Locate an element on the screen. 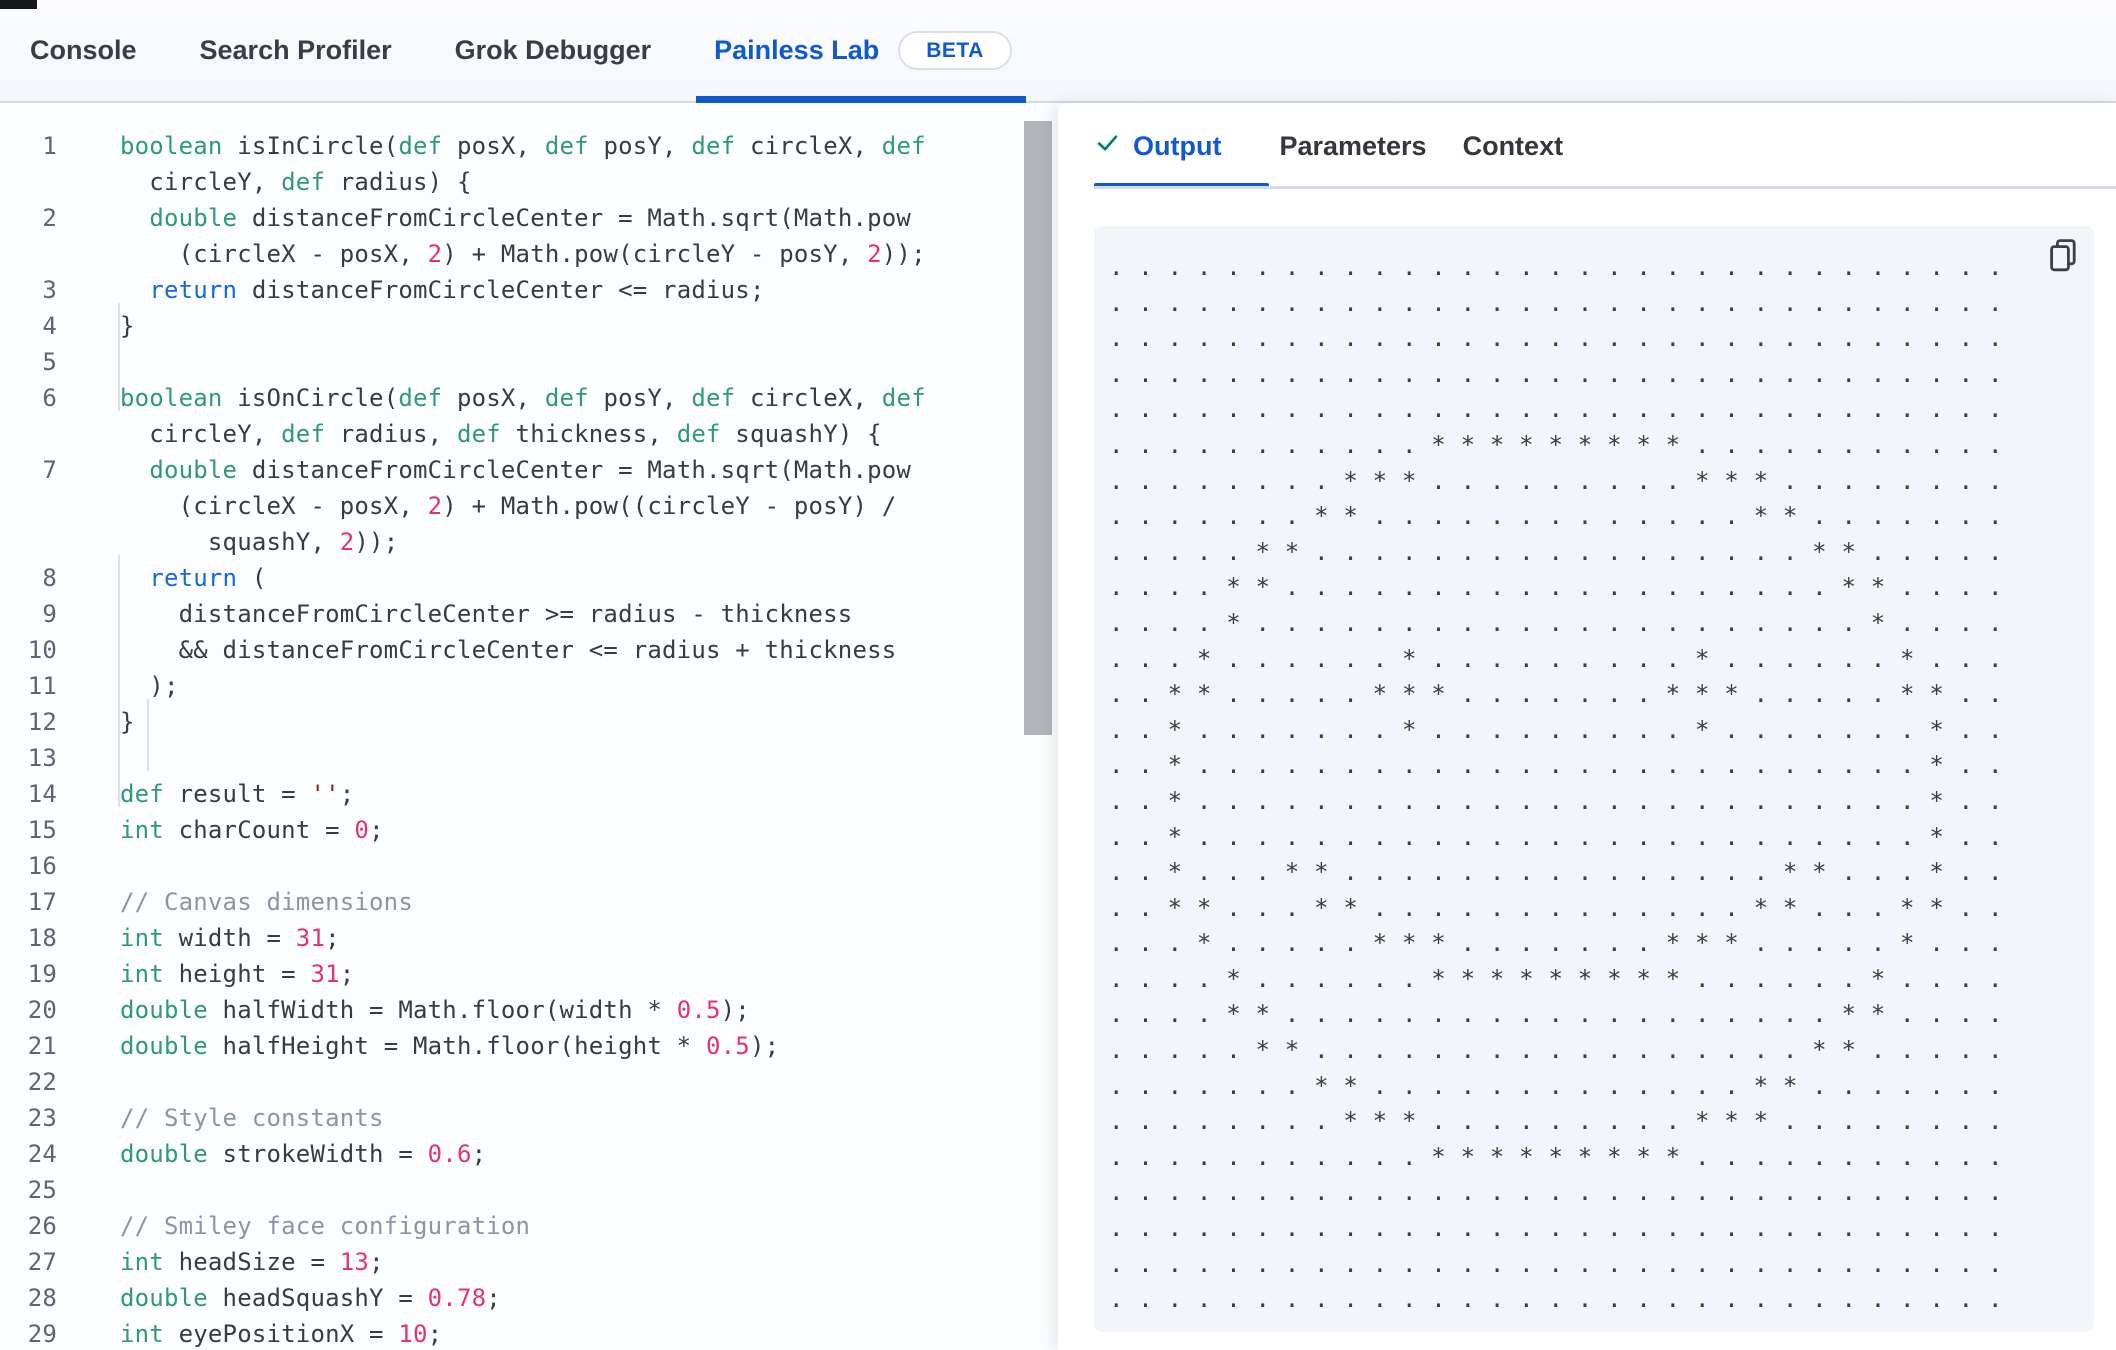 The height and width of the screenshot is (1350, 2116). tab-search-profiler: Search Profiler is located at coordinates (296, 50).